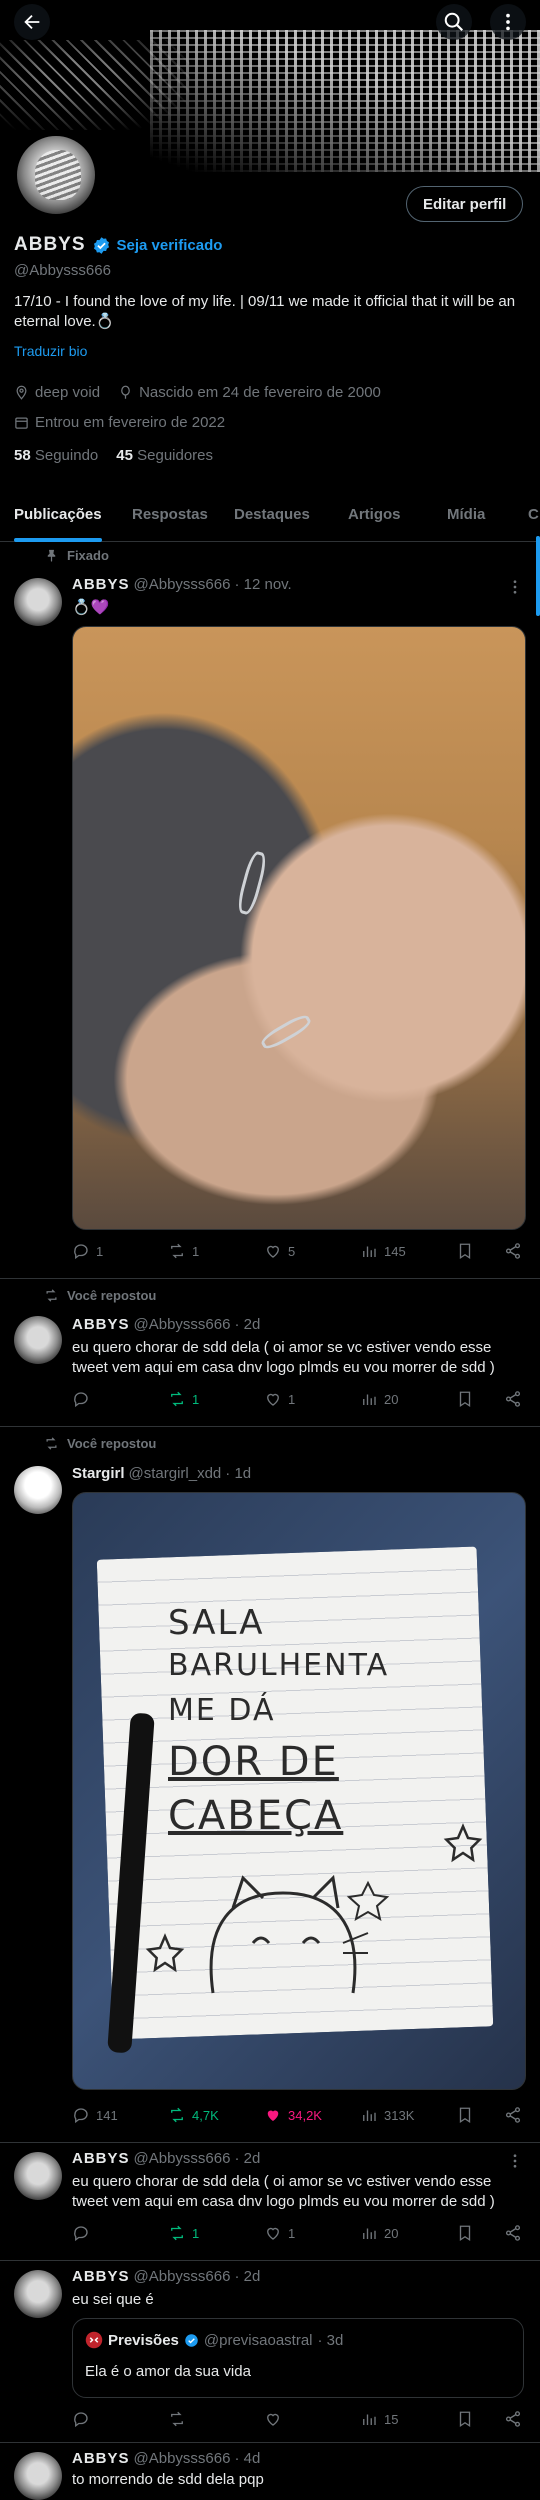 The width and height of the screenshot is (540, 2500). Describe the element at coordinates (345, 101) in the screenshot. I see `banner-pattern-right` at that location.